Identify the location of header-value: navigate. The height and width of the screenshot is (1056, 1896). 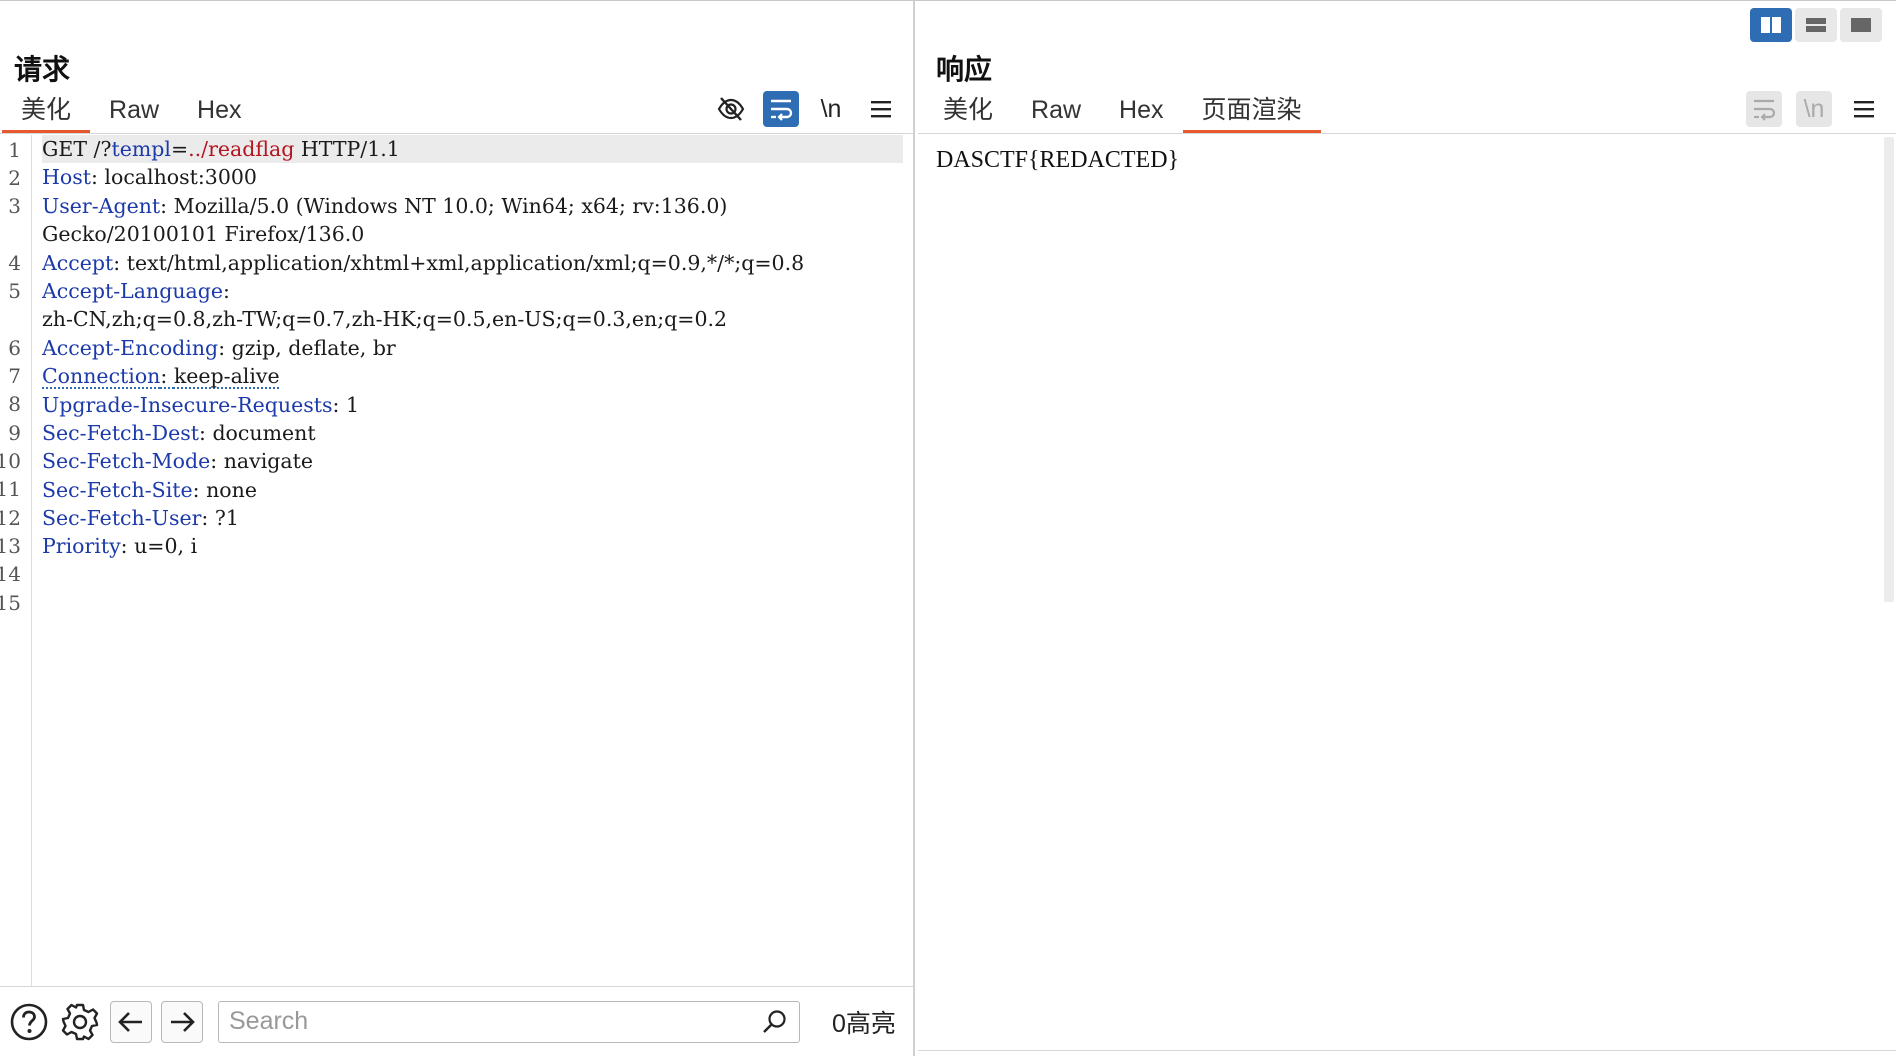
(268, 461).